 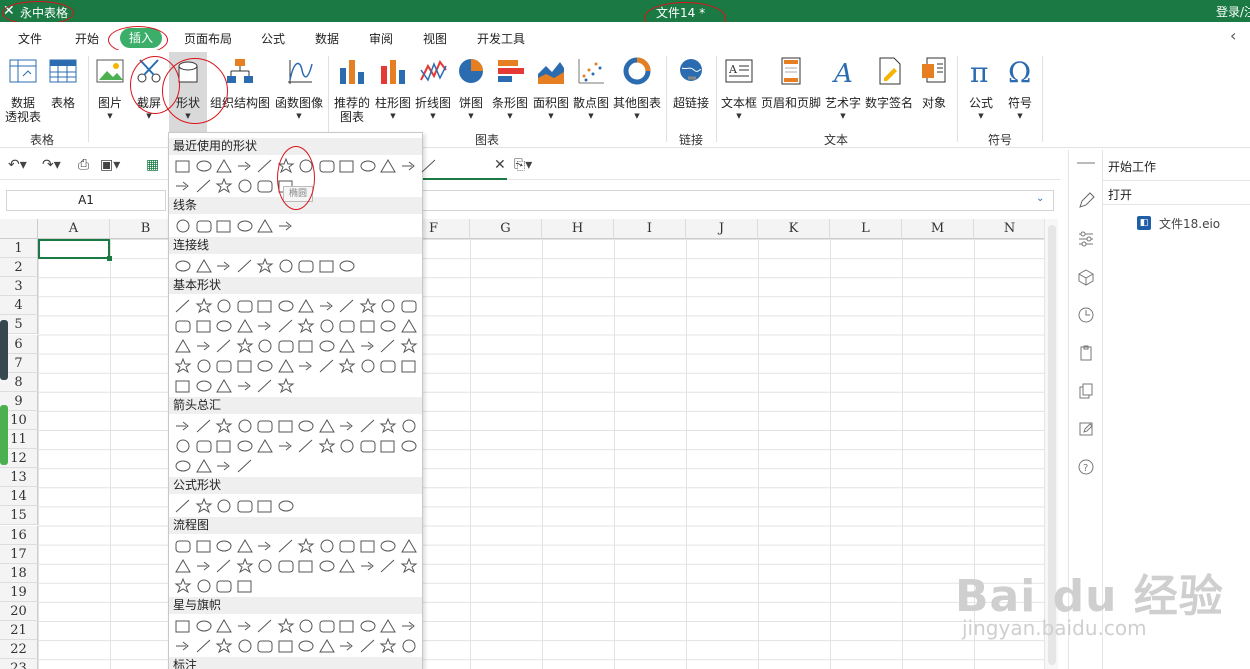 I want to click on text-box-shape-icon, so click(x=183, y=306).